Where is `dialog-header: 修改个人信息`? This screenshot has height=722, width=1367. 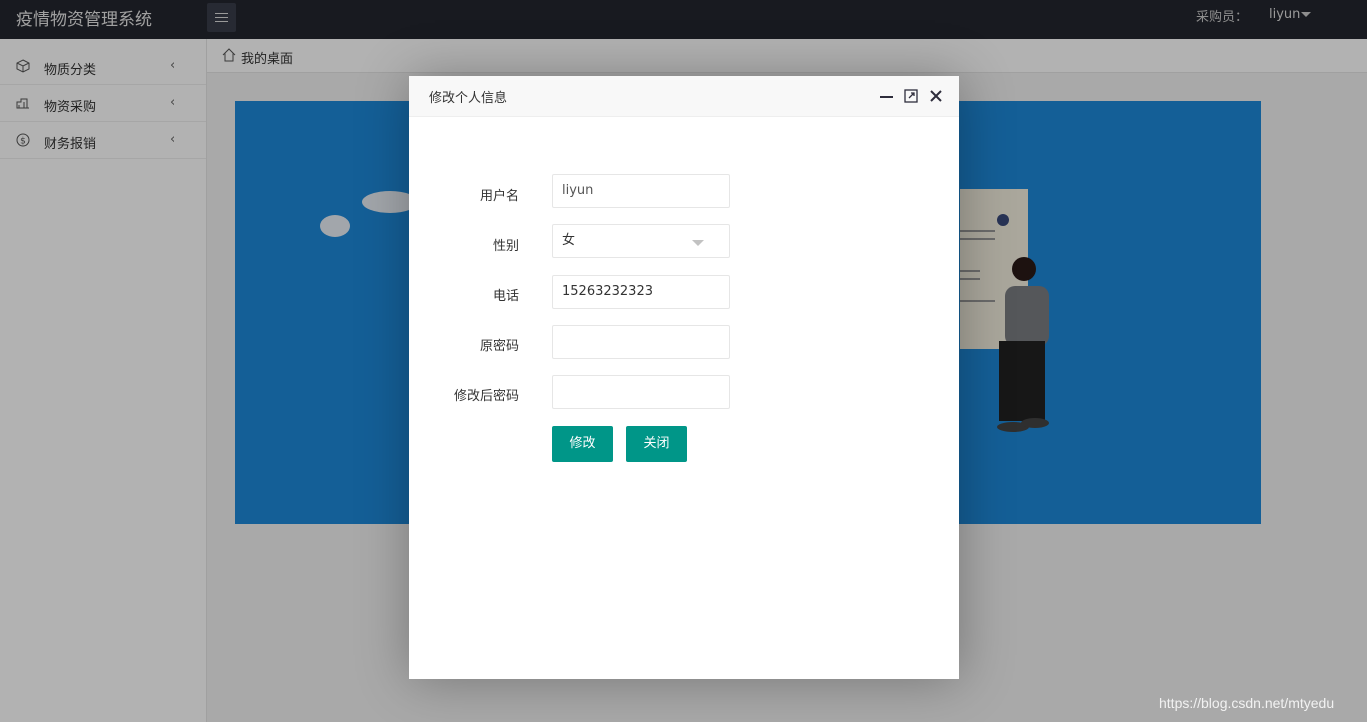
dialog-header: 修改个人信息 is located at coordinates (684, 96).